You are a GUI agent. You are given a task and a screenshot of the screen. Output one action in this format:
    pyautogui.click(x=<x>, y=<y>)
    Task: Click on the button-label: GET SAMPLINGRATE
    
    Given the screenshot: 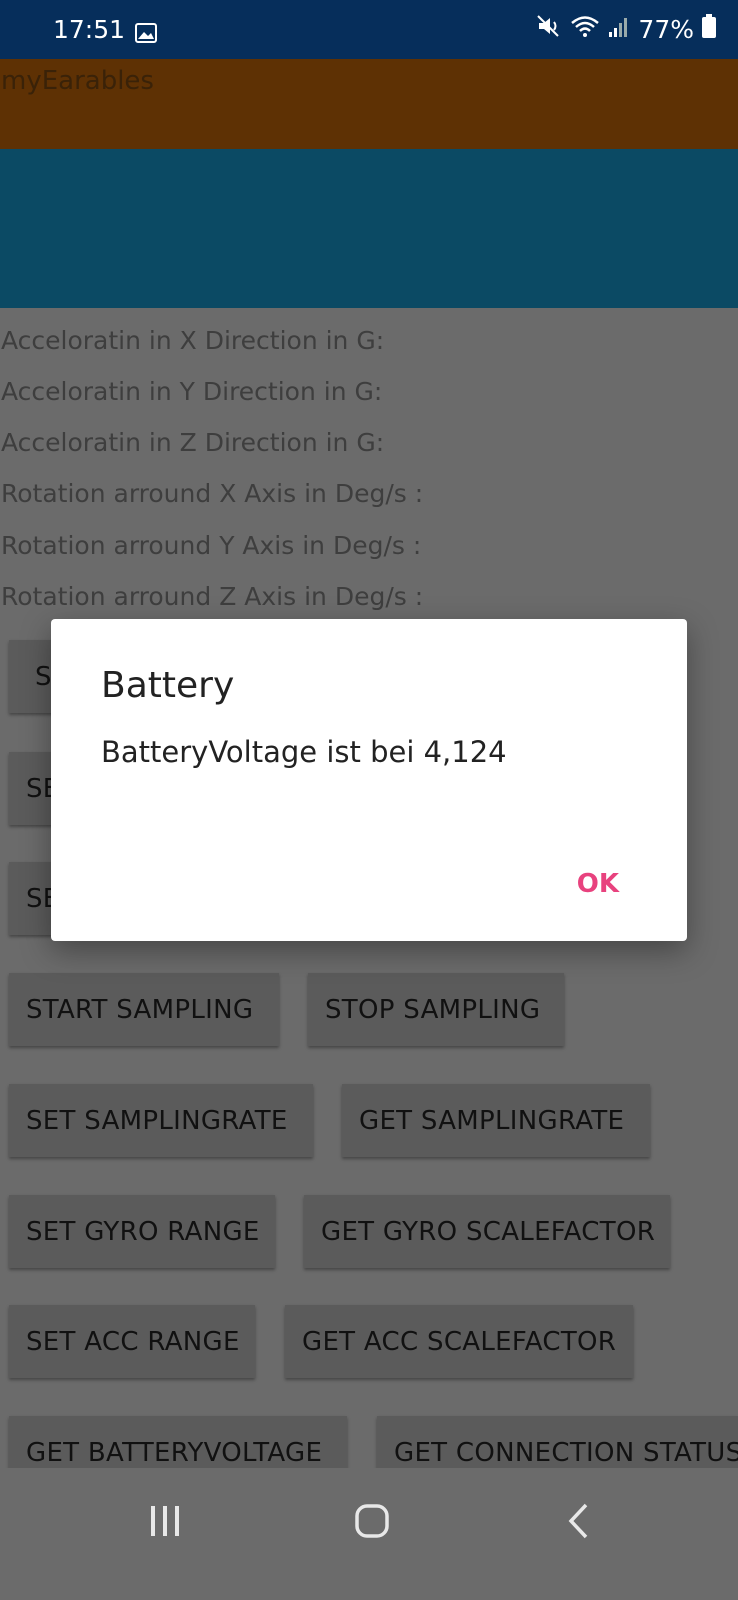 What is the action you would take?
    pyautogui.click(x=492, y=1120)
    